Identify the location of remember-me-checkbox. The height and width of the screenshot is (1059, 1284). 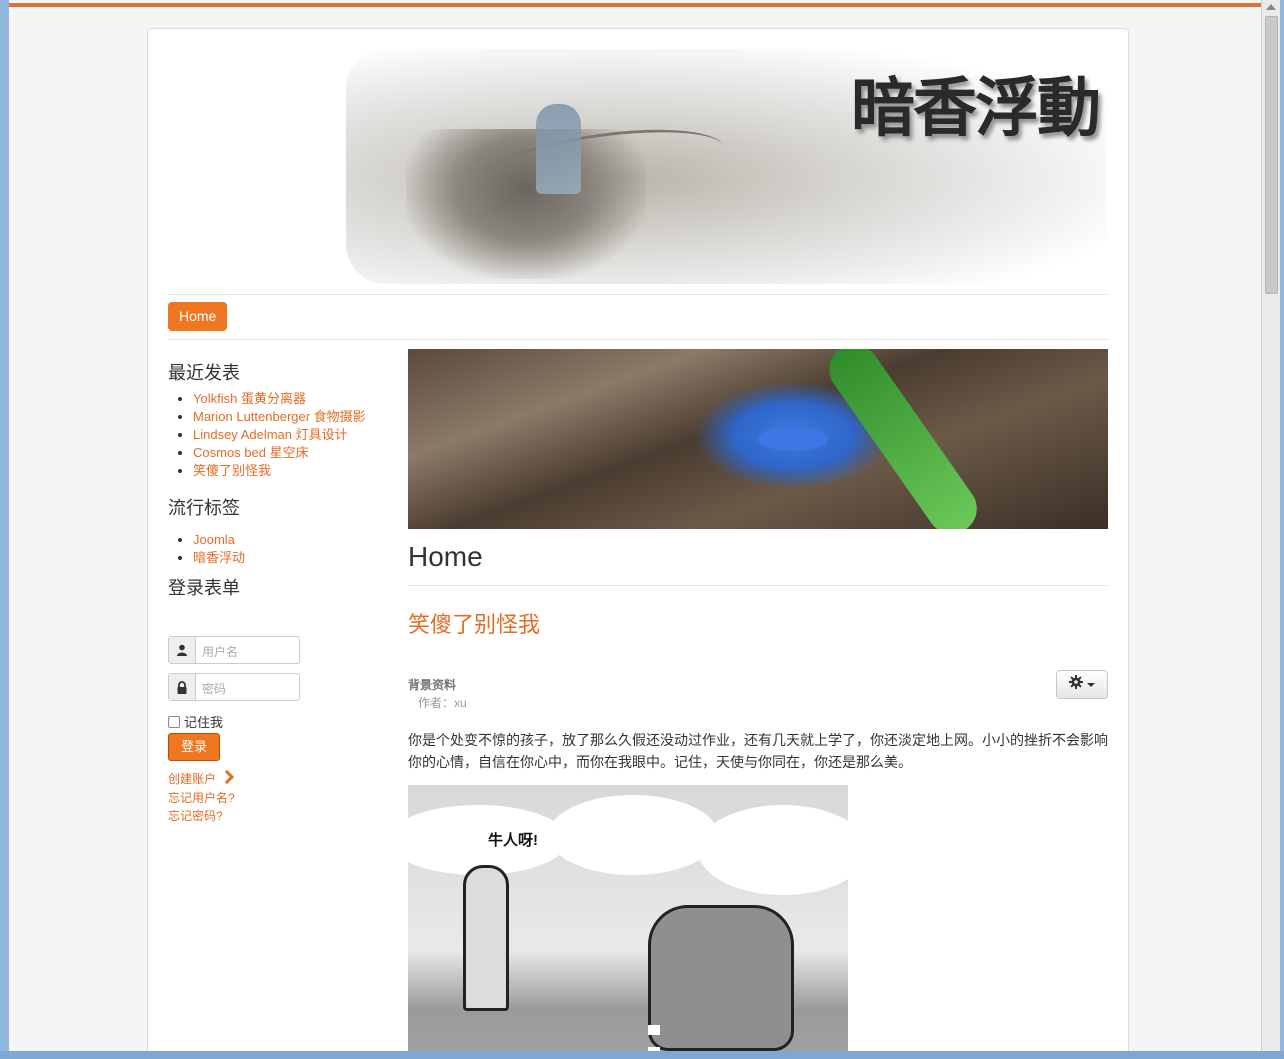
(174, 721).